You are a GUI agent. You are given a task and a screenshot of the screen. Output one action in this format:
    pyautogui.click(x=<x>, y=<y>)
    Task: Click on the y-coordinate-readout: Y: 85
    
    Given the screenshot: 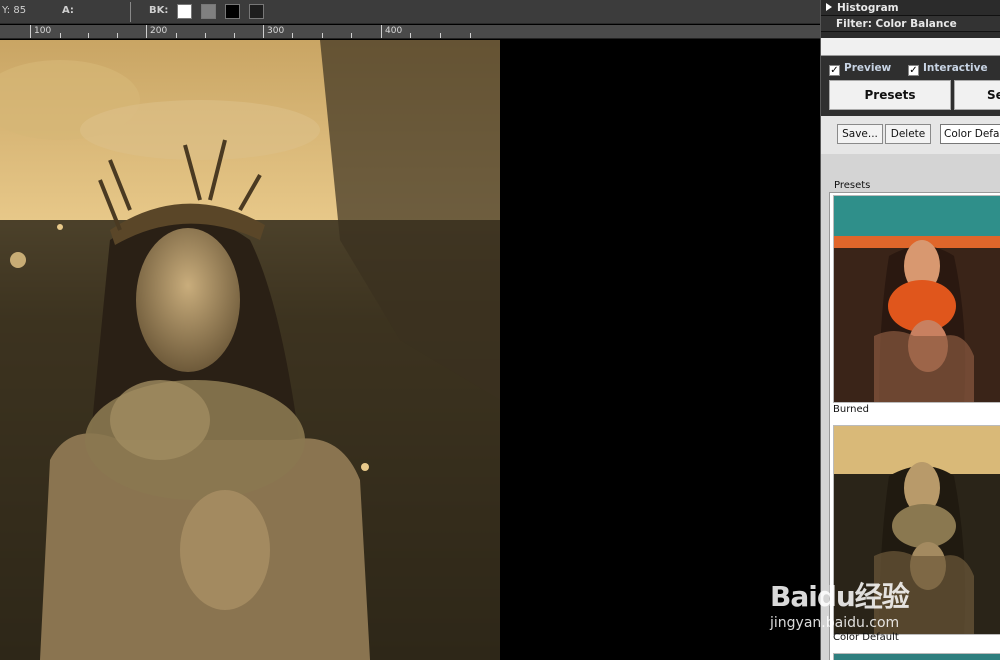 What is the action you would take?
    pyautogui.click(x=14, y=10)
    